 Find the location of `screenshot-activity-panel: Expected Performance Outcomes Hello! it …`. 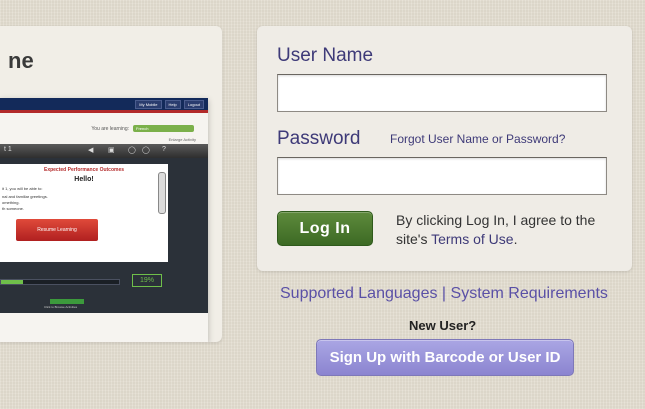

screenshot-activity-panel: Expected Performance Outcomes Hello! it … is located at coordinates (104, 235).